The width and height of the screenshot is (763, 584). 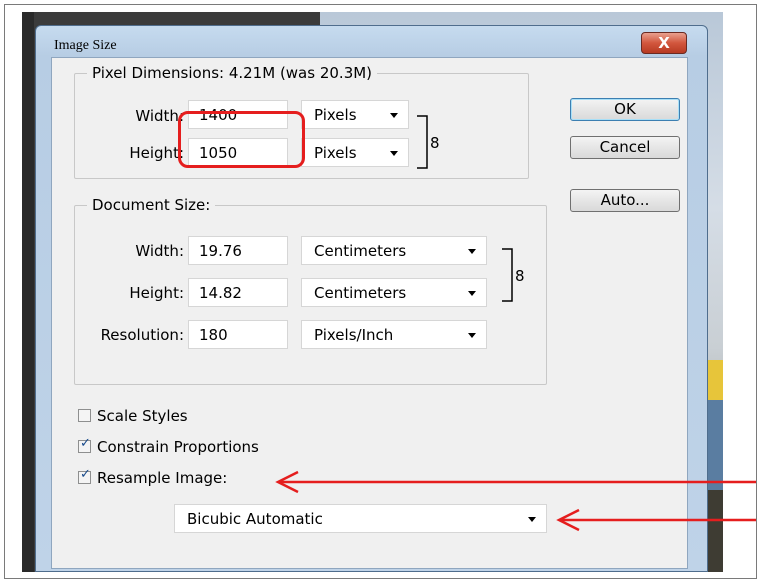 What do you see at coordinates (515, 482) in the screenshot?
I see `arrow-to-resample-checkbox` at bounding box center [515, 482].